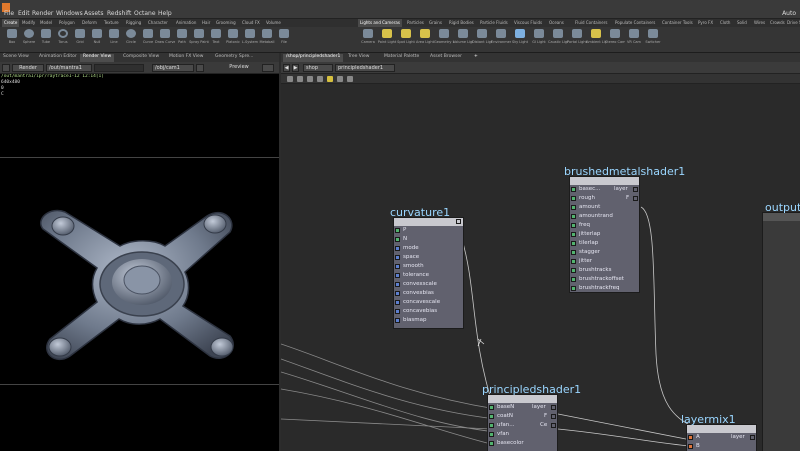  Describe the element at coordinates (300, 79) in the screenshot. I see `edit-menu-icon` at that location.